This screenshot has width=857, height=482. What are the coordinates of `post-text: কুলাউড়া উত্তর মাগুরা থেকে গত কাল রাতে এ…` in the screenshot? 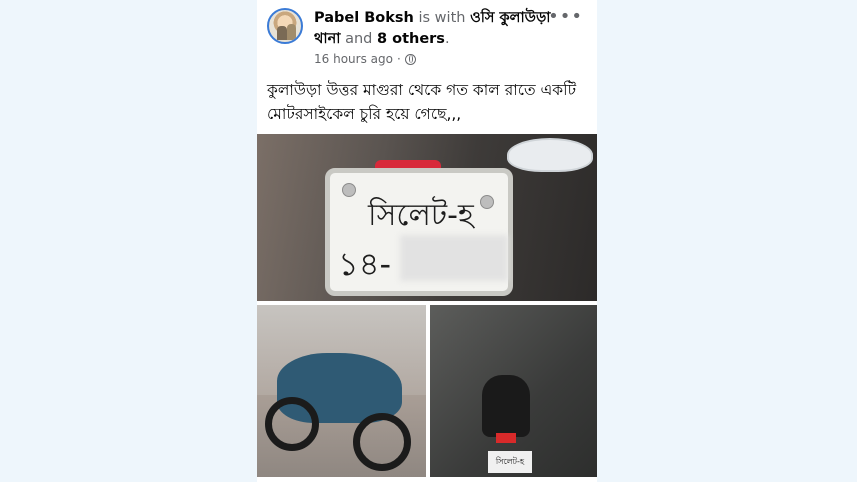 It's located at (422, 102).